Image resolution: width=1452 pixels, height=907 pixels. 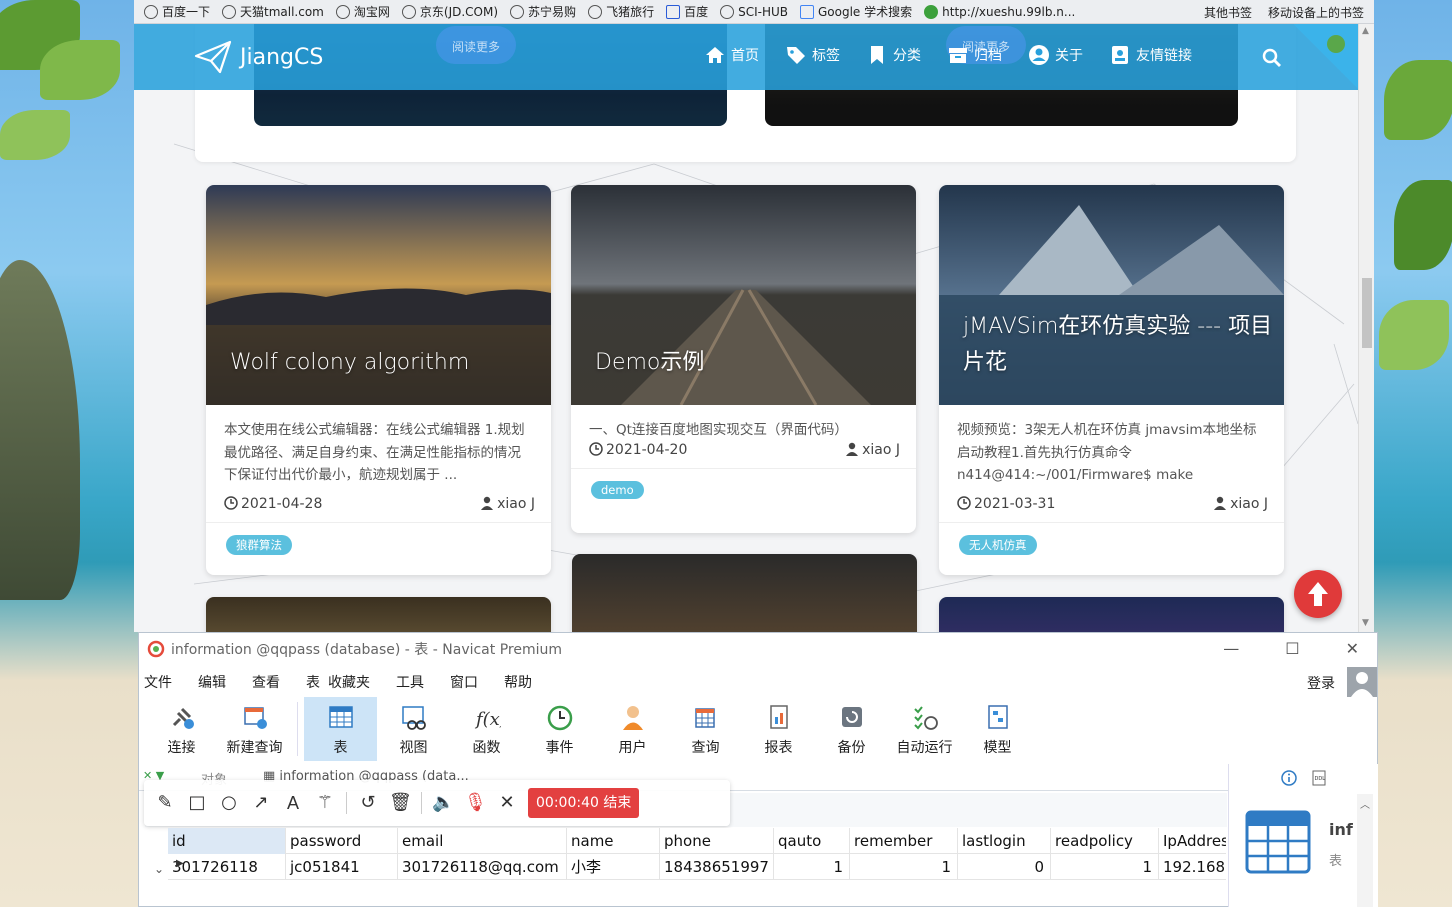 I want to click on column-header: qauto, so click(x=812, y=840).